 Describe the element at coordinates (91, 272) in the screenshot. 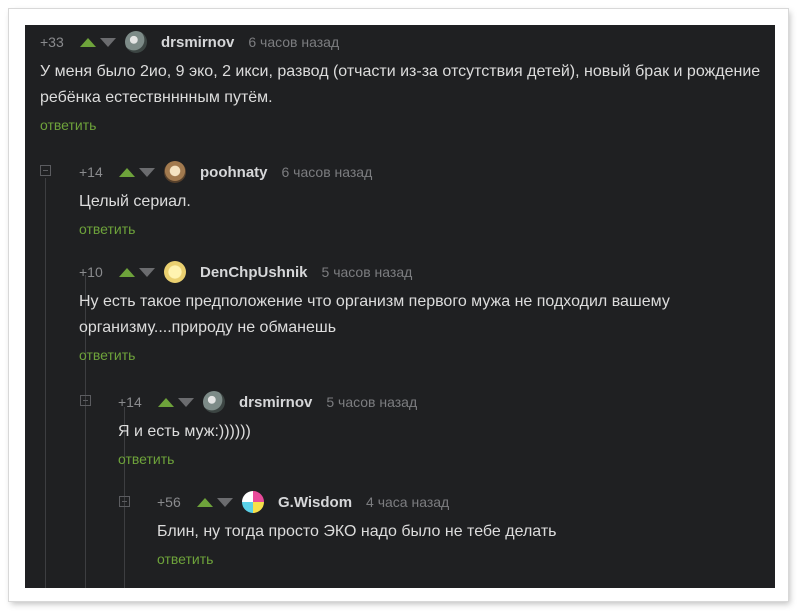

I see `comment-rating: +10` at that location.